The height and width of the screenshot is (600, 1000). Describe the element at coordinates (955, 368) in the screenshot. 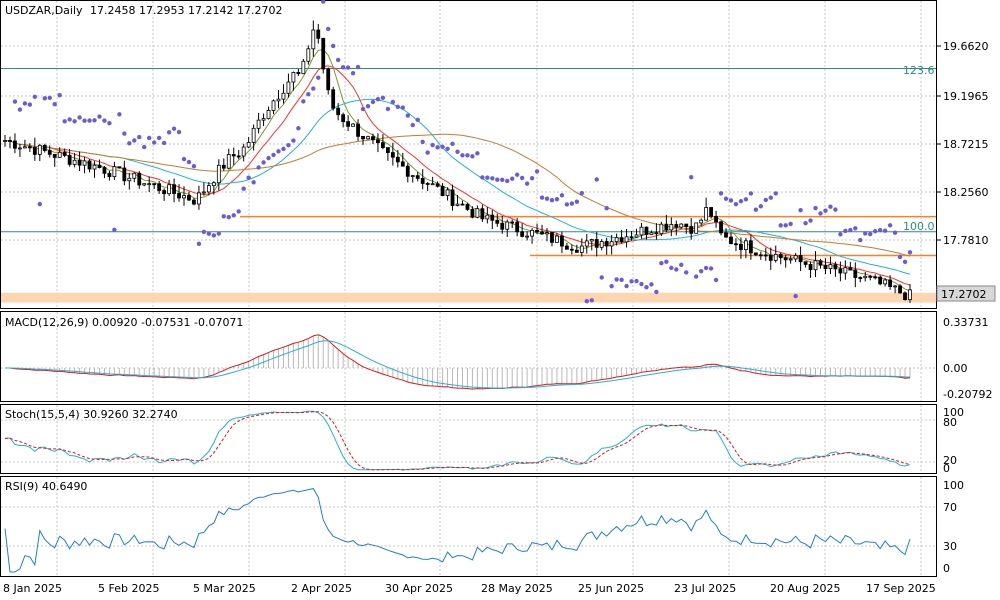

I see `macd-tick-1: 0.00` at that location.